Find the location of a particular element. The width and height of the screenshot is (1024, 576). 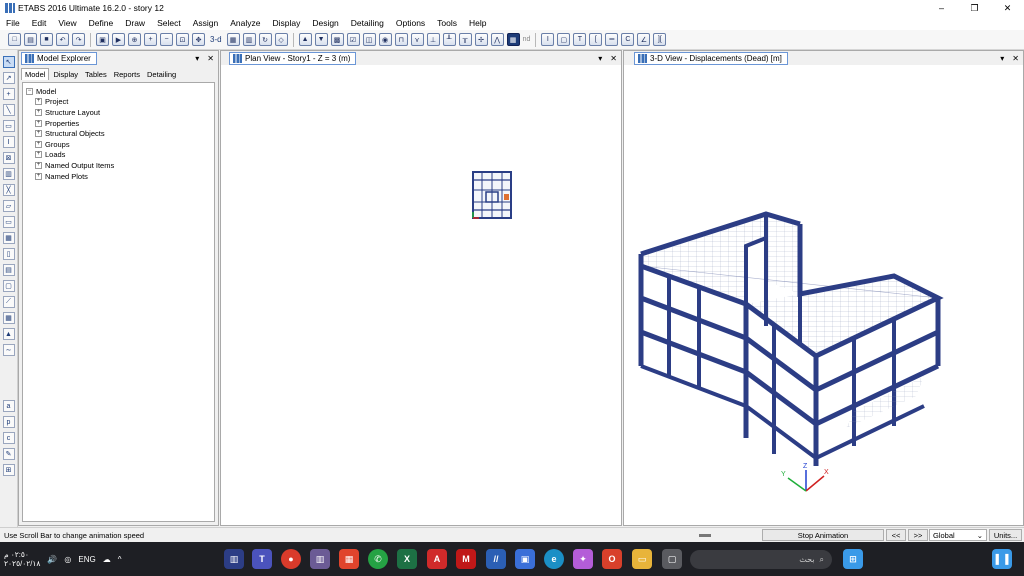

zoom-in-icon: + is located at coordinates (150, 39).